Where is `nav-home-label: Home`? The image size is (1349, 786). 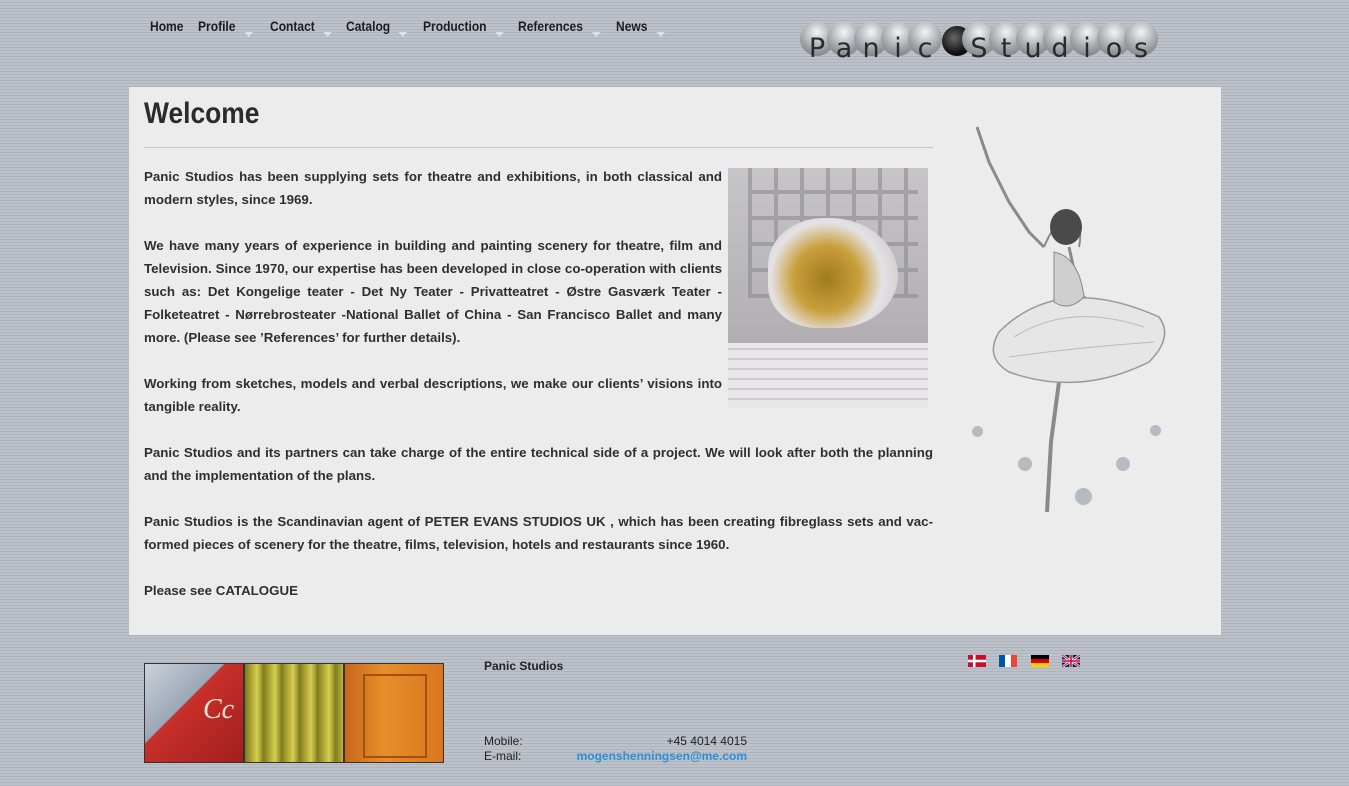
nav-home-label: Home is located at coordinates (167, 26).